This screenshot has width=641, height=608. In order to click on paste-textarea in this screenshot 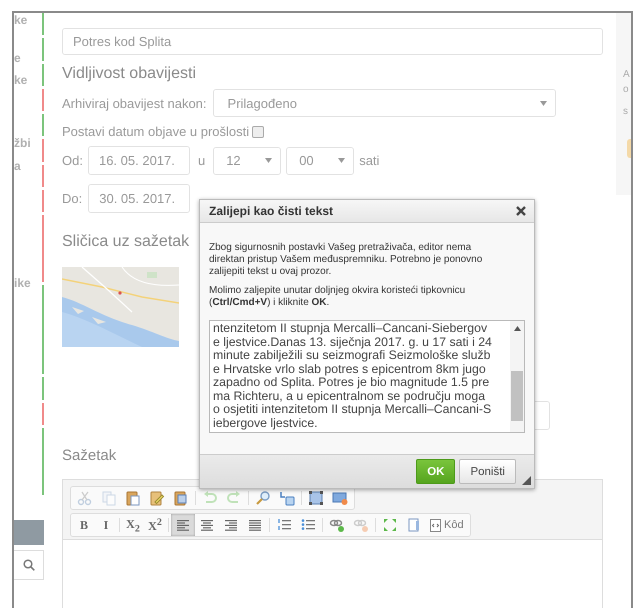, I will do `click(367, 376)`.